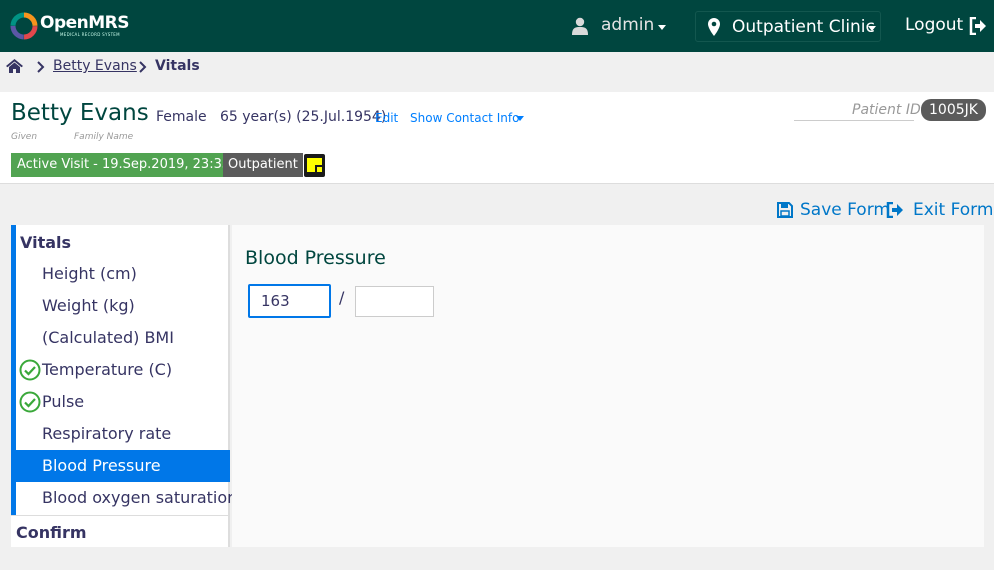 Image resolution: width=994 pixels, height=570 pixels. I want to click on exit-form-button: Exit Form, so click(953, 210).